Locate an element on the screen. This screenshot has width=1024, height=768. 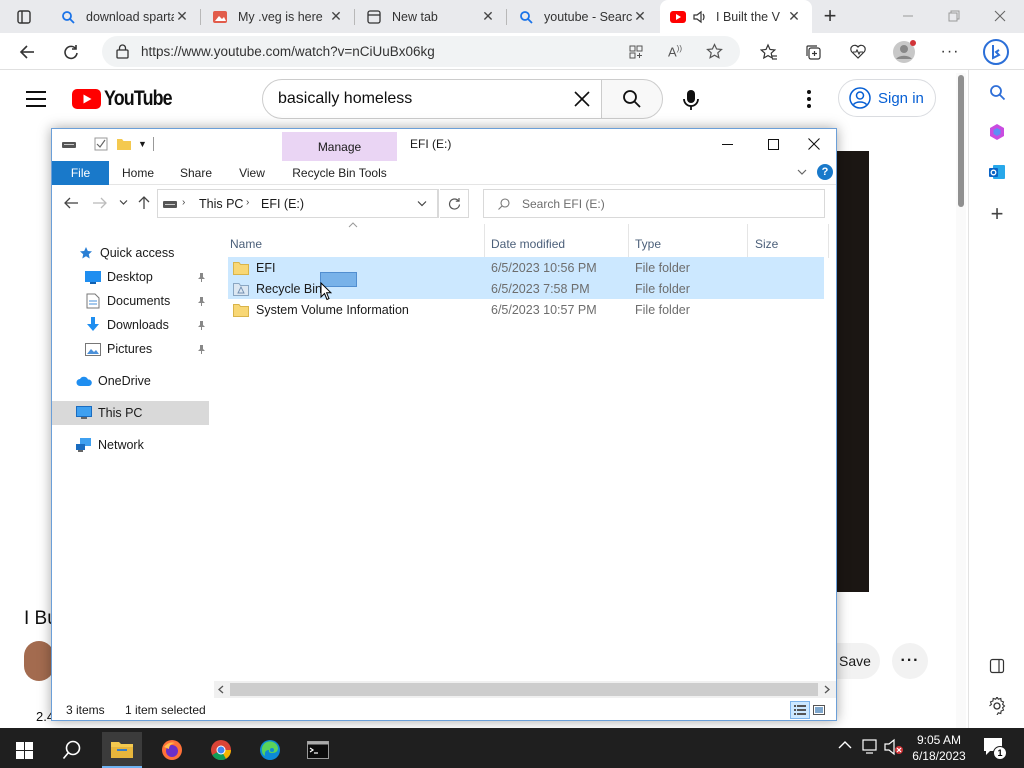
lock-icon is located at coordinates (122, 51).